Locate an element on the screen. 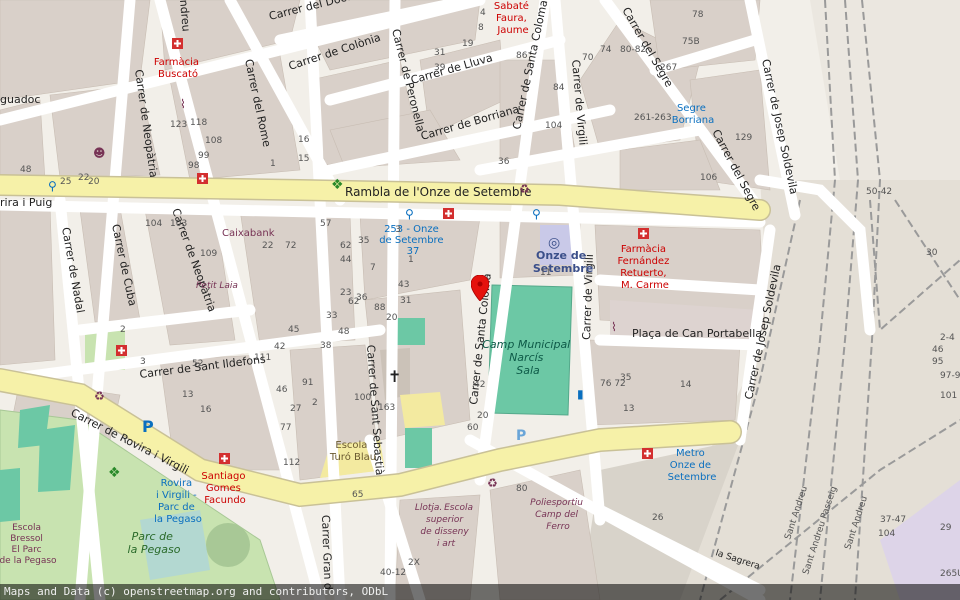  house-number: 3 is located at coordinates (398, 230).